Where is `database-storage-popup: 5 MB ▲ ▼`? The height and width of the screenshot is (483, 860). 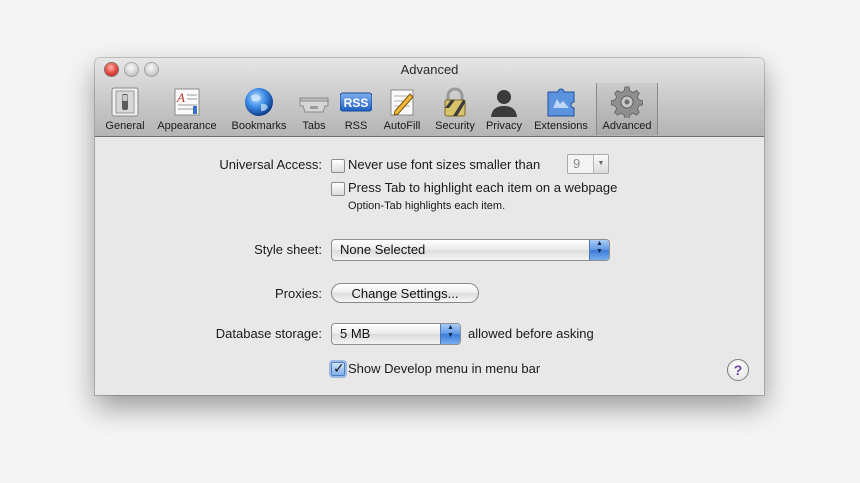
database-storage-popup: 5 MB ▲ ▼ is located at coordinates (396, 334).